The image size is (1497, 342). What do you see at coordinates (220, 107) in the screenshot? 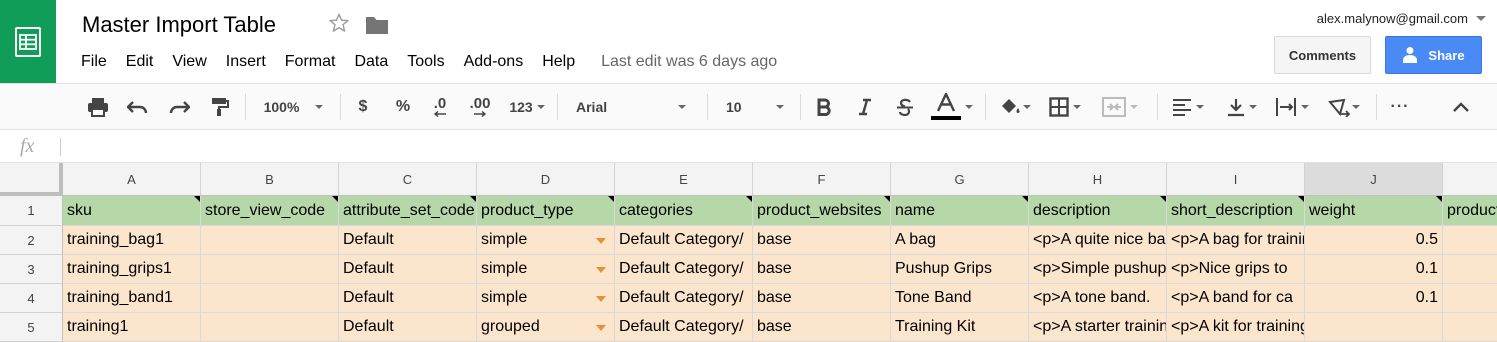
I see `paint-format-icon` at bounding box center [220, 107].